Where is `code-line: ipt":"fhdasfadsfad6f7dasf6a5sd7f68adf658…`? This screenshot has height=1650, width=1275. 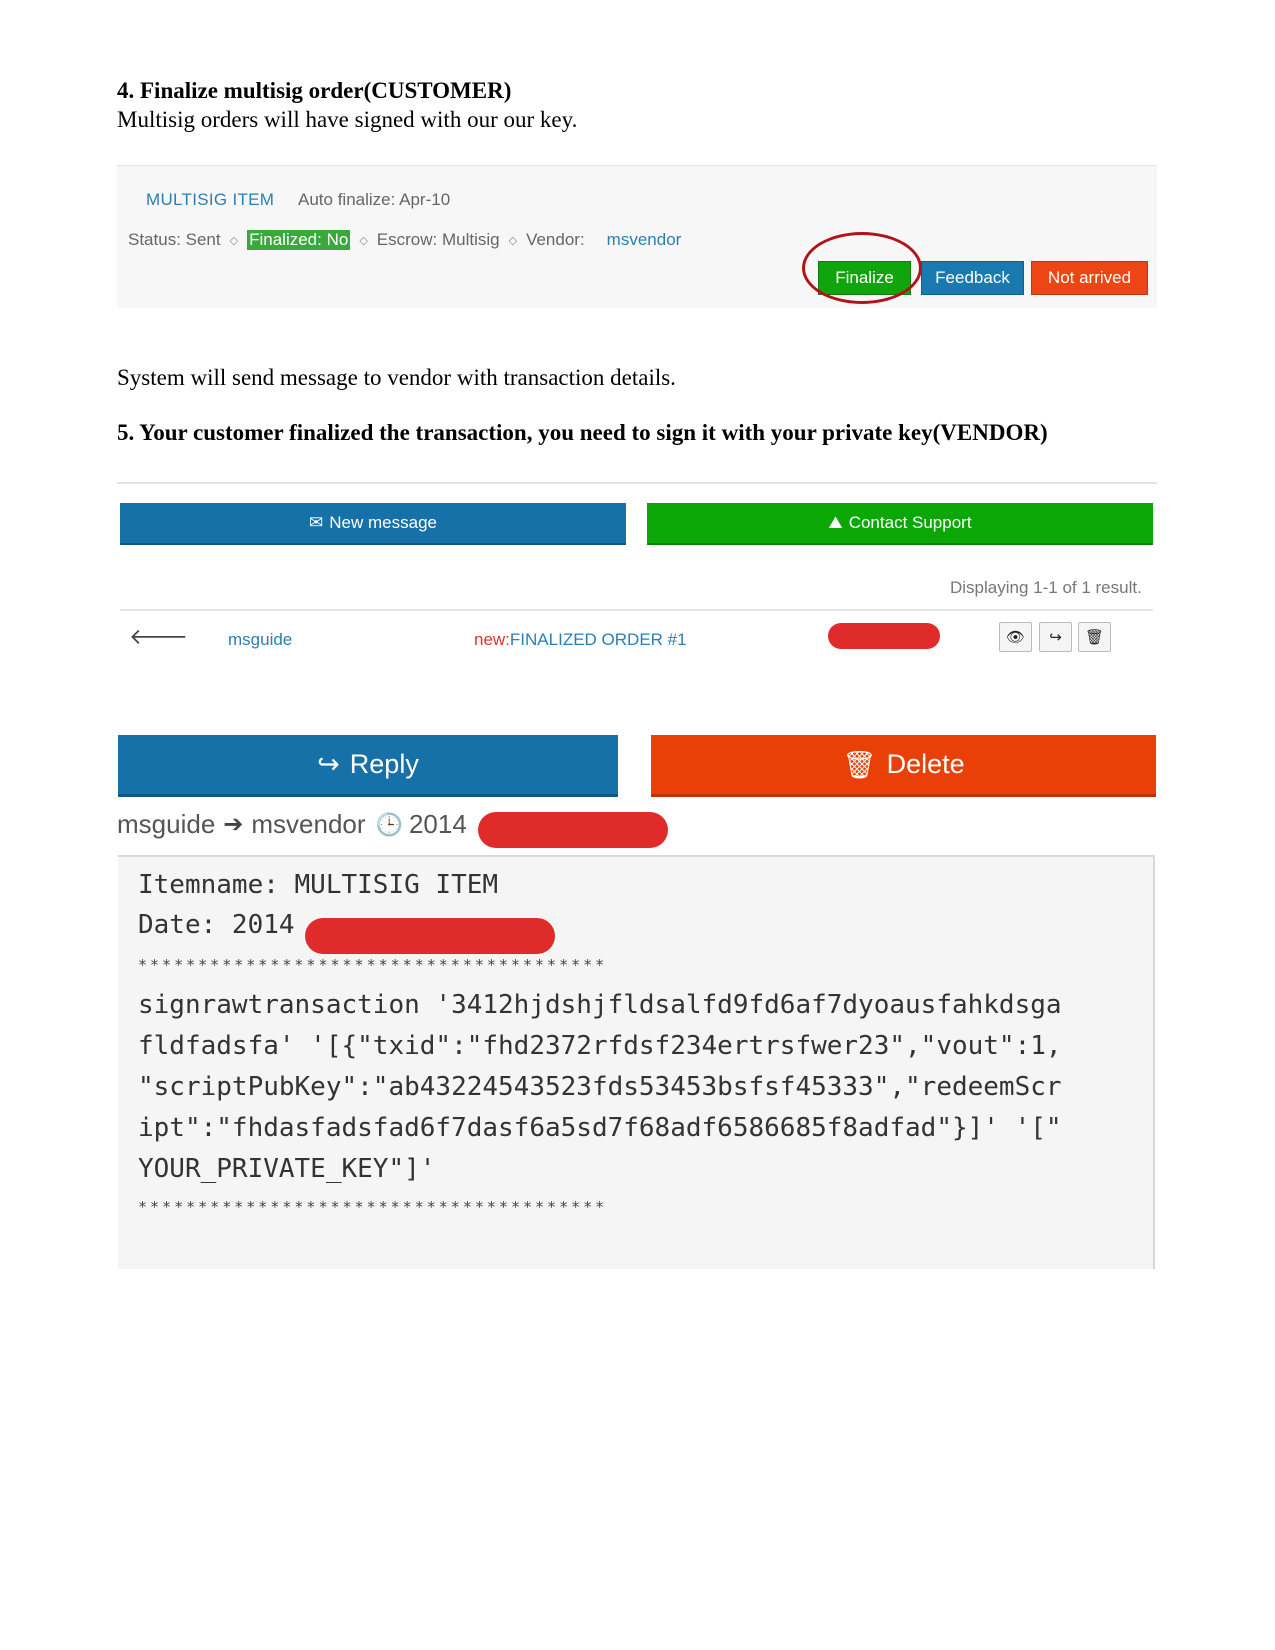 code-line: ipt":"fhdasfadsfad6f7dasf6a5sd7f68adf658… is located at coordinates (600, 1128).